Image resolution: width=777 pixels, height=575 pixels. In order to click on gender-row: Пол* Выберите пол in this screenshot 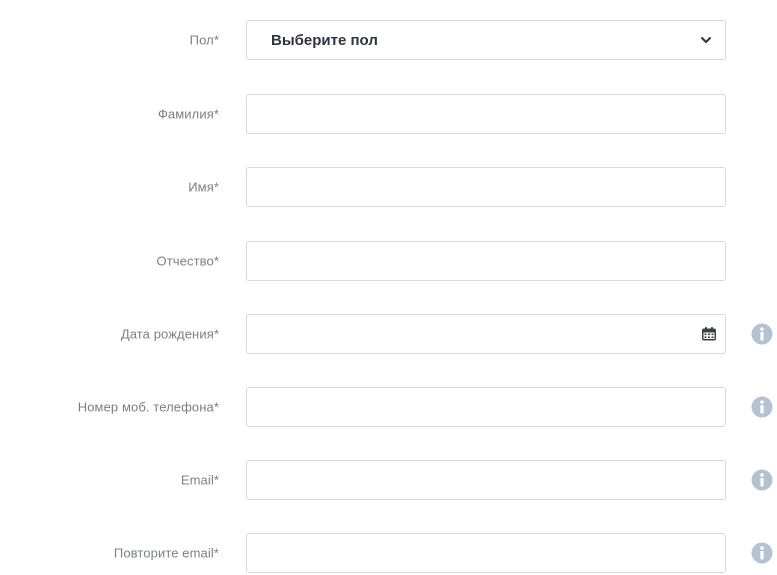, I will do `click(388, 40)`.